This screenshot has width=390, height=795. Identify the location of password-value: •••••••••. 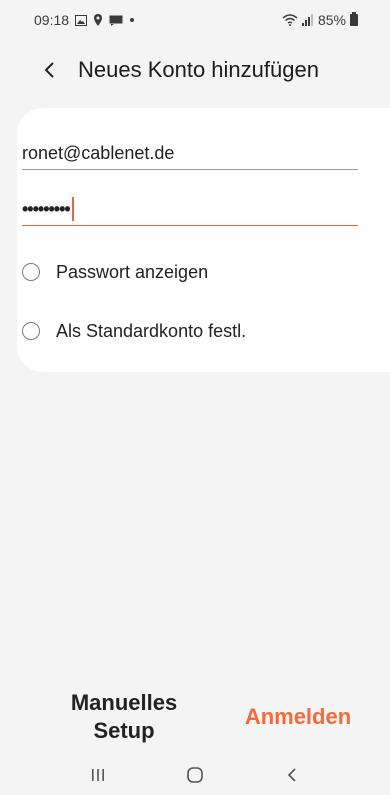
(46, 208).